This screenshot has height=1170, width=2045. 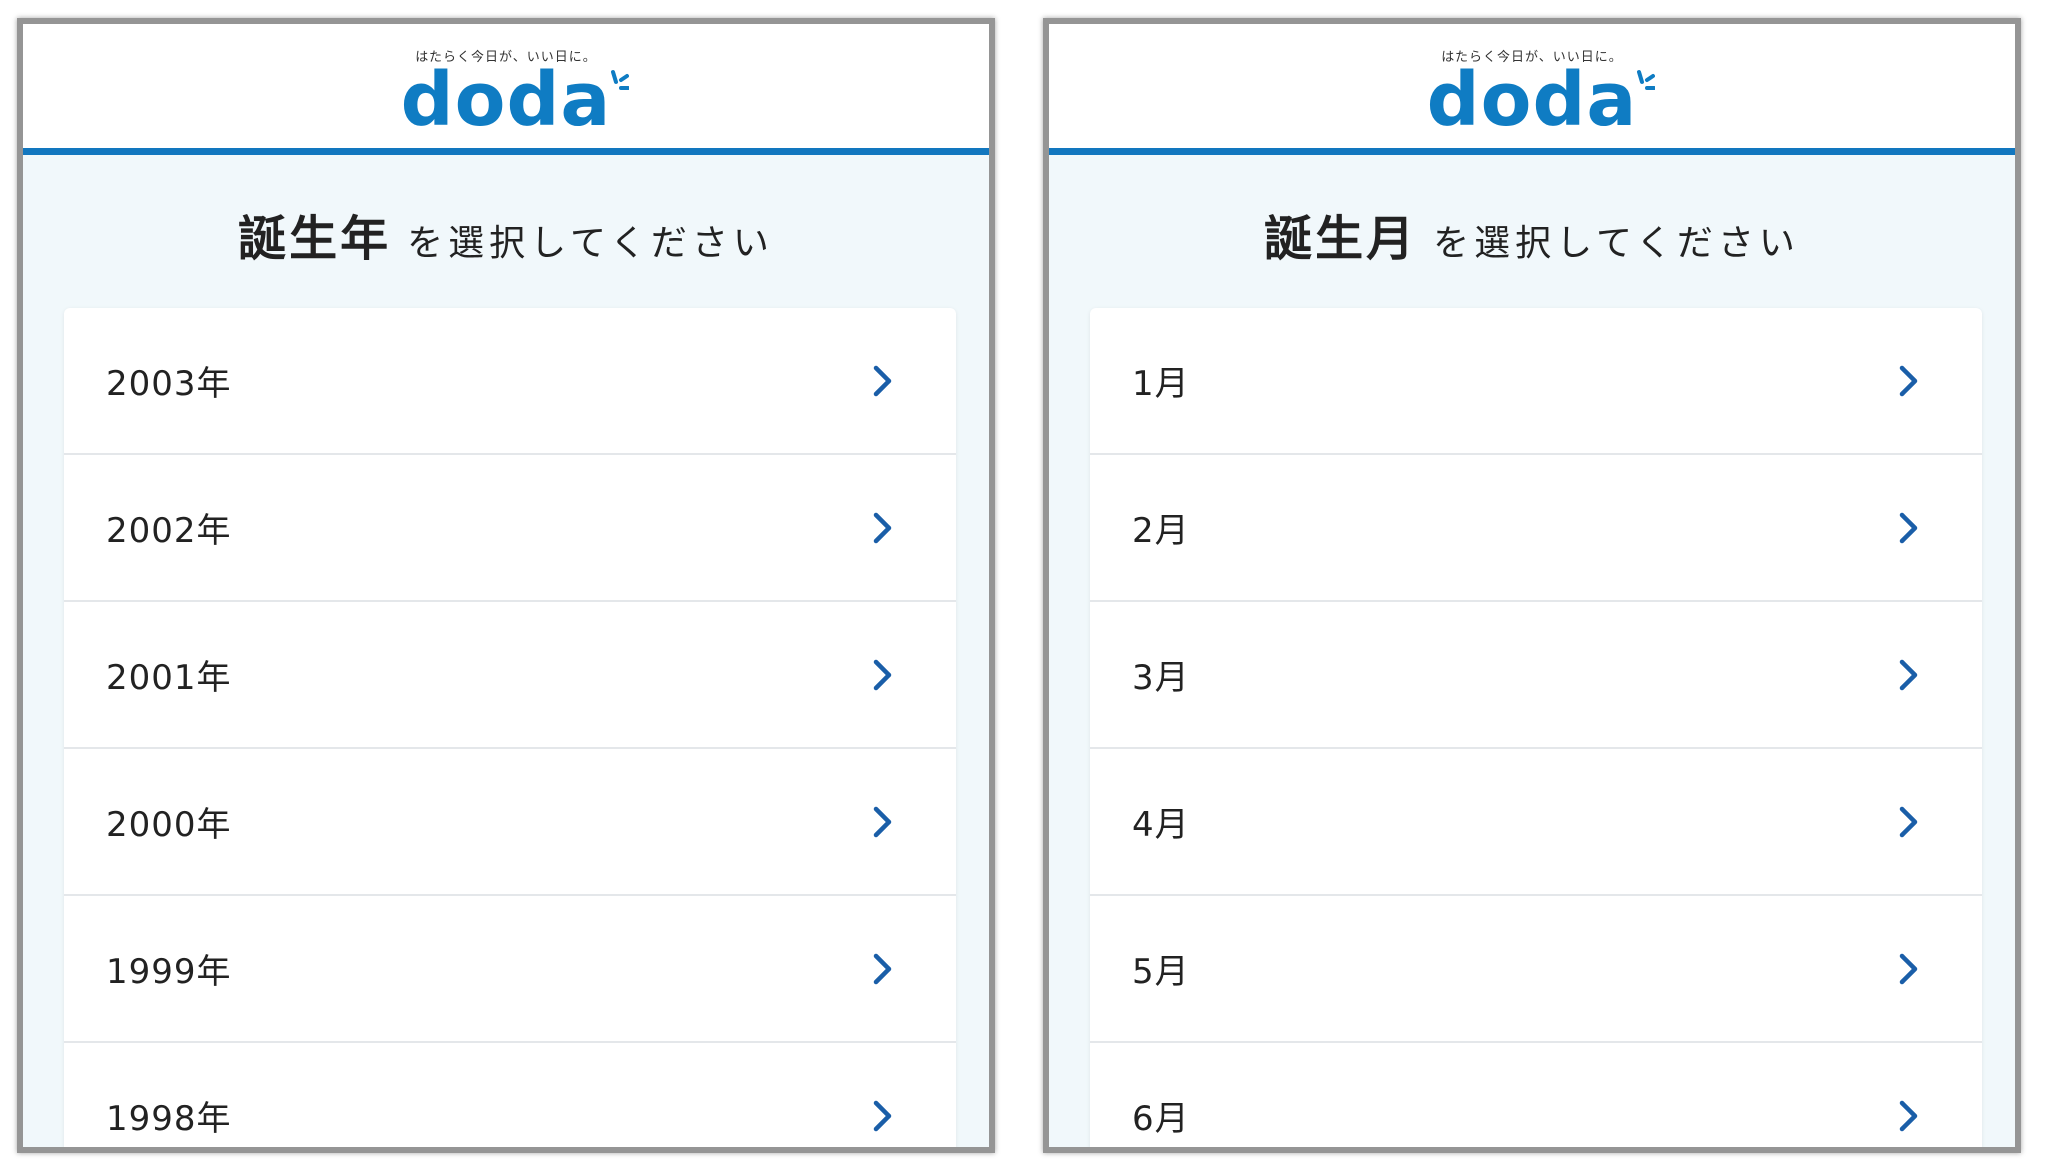 What do you see at coordinates (510, 969) in the screenshot?
I see `year-option: 1999年` at bounding box center [510, 969].